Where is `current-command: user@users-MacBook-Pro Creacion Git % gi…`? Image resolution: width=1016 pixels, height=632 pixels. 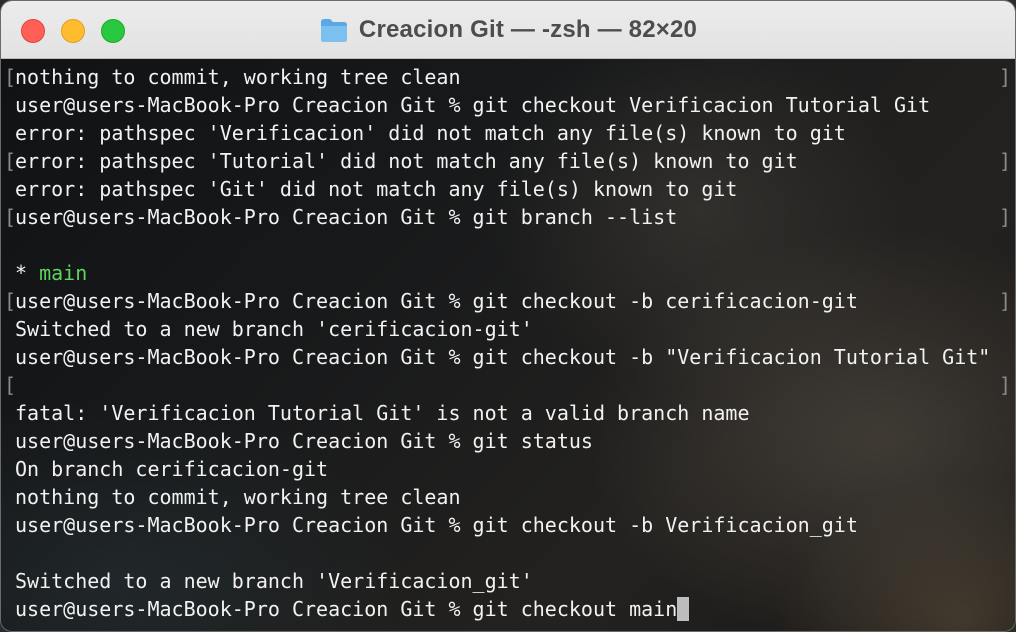 current-command: user@users-MacBook-Pro Creacion Git % gi… is located at coordinates (346, 609).